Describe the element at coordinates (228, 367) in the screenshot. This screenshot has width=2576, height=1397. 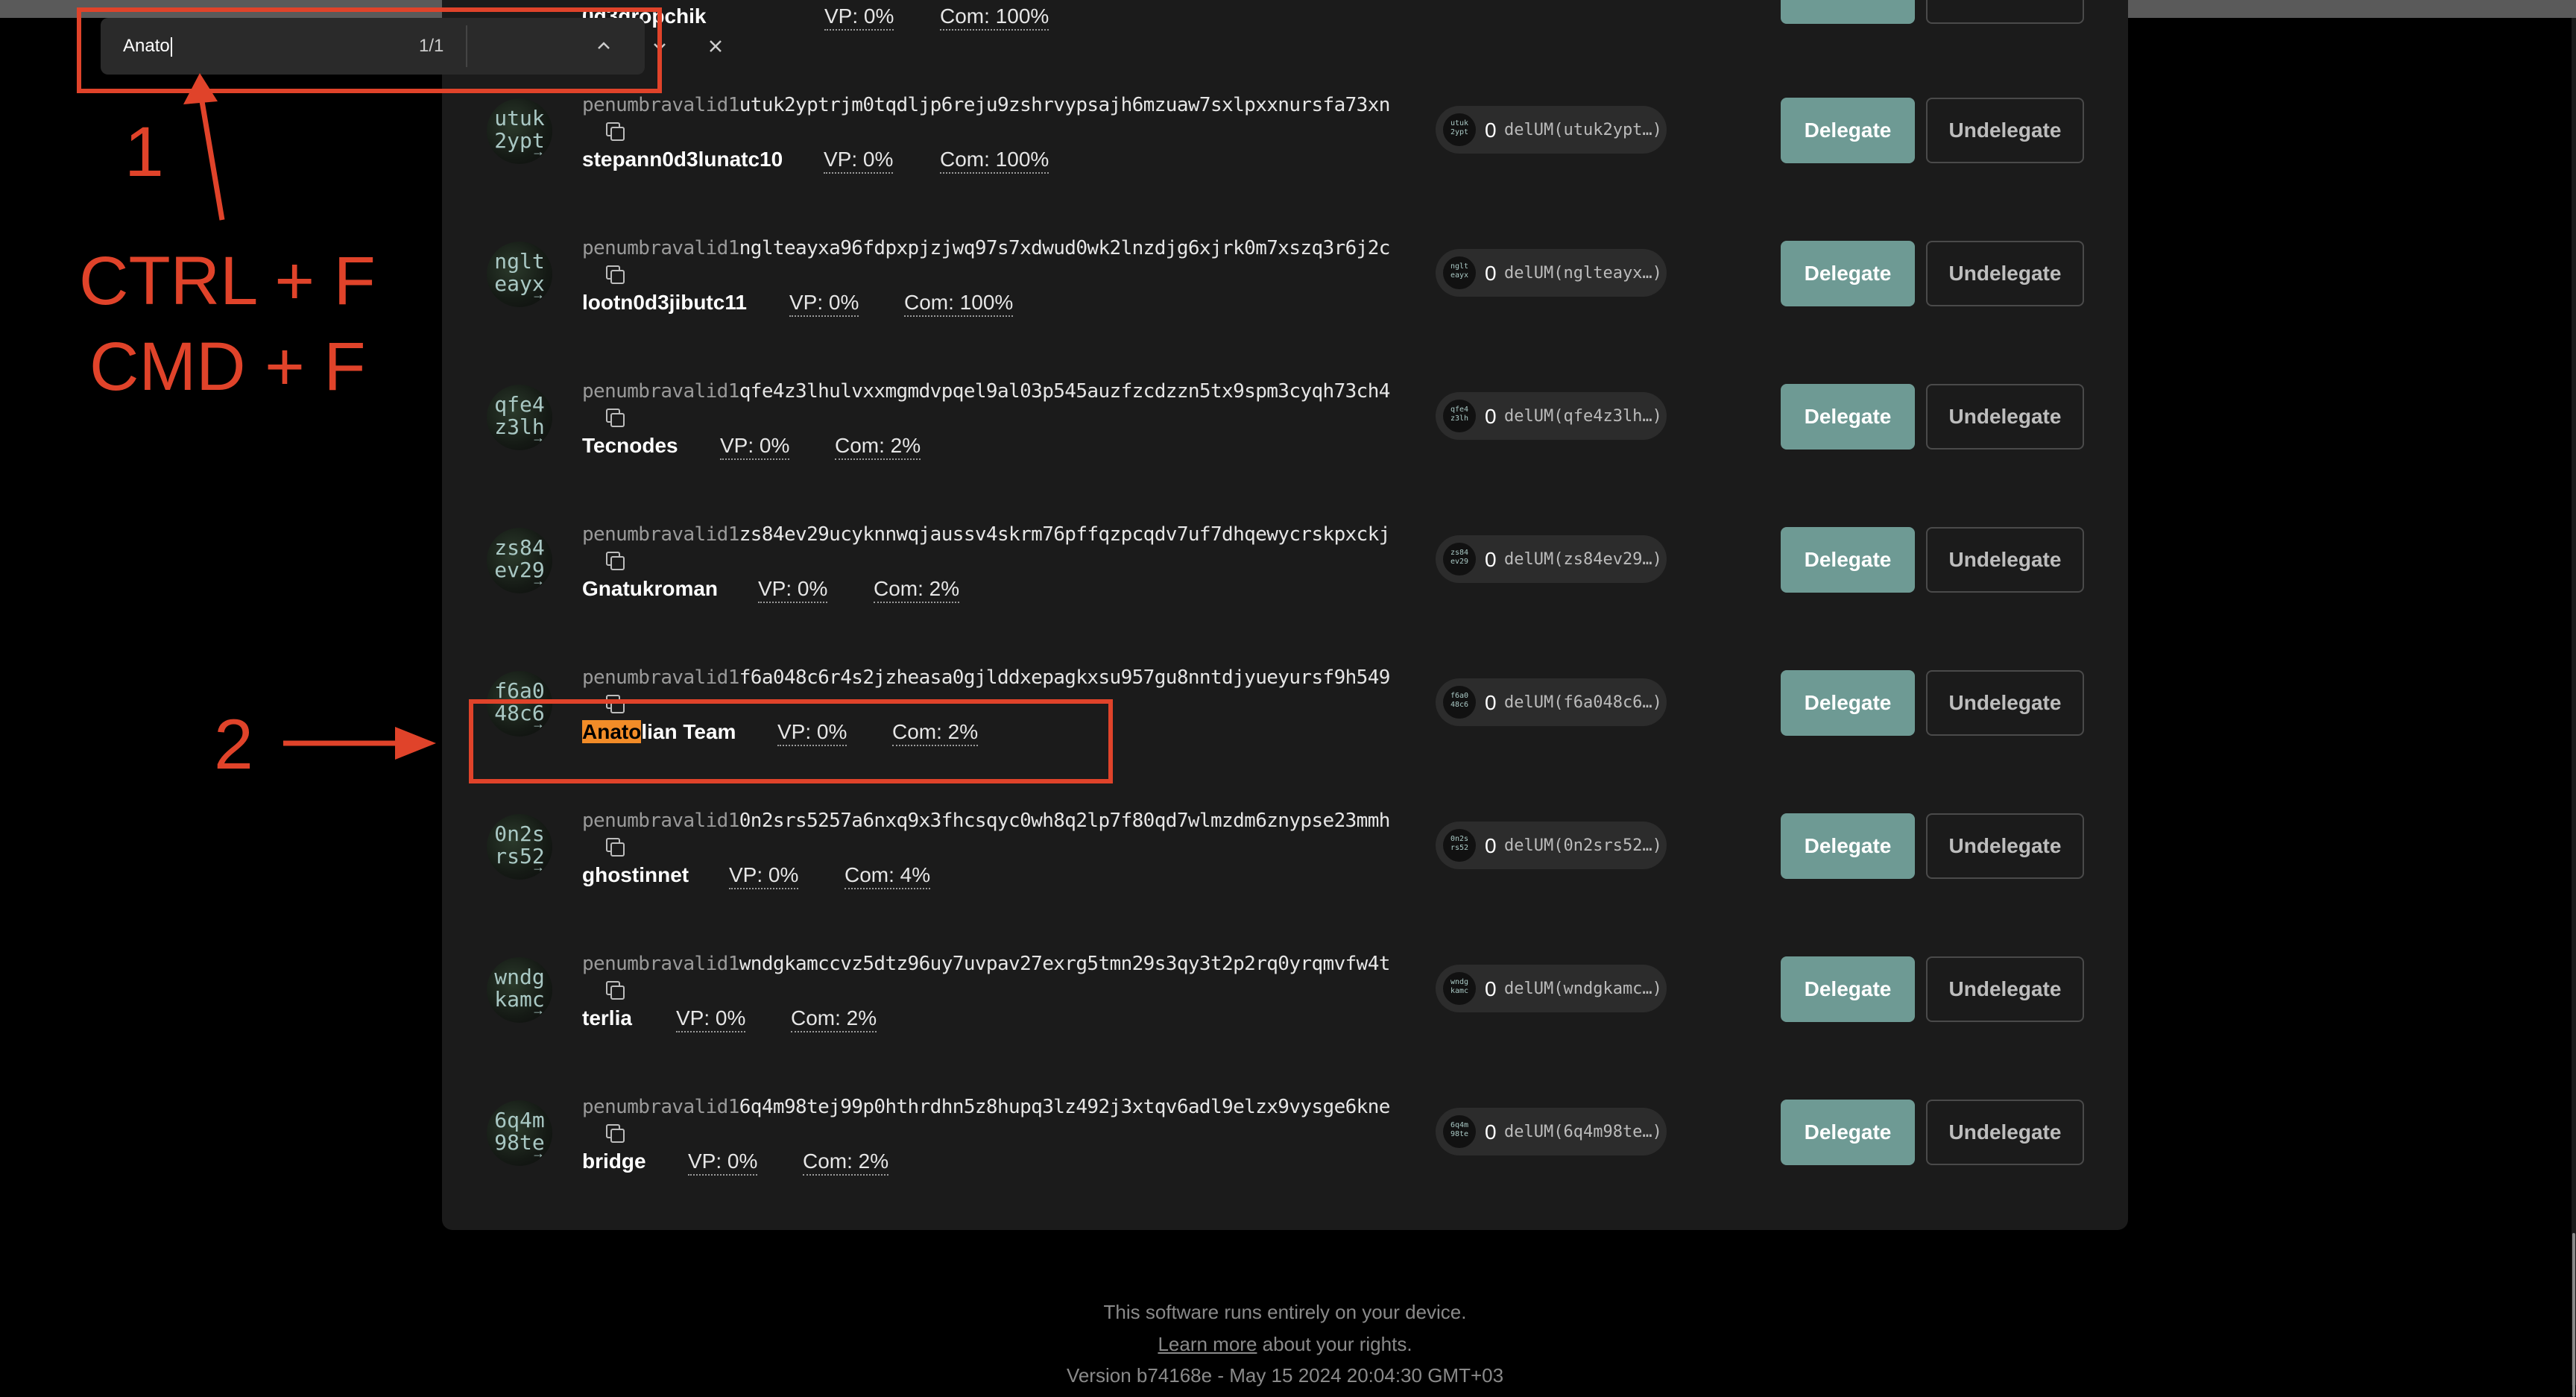
I see `annotation-shortcut-cmd: CMD + F` at that location.